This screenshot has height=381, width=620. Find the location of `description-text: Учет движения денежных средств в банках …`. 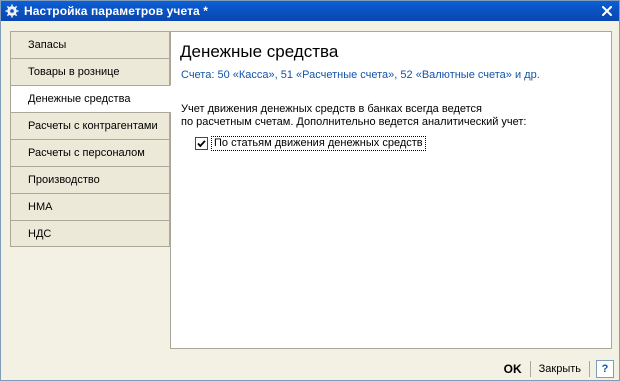

description-text: Учет движения денежных средств в банках … is located at coordinates (391, 116).